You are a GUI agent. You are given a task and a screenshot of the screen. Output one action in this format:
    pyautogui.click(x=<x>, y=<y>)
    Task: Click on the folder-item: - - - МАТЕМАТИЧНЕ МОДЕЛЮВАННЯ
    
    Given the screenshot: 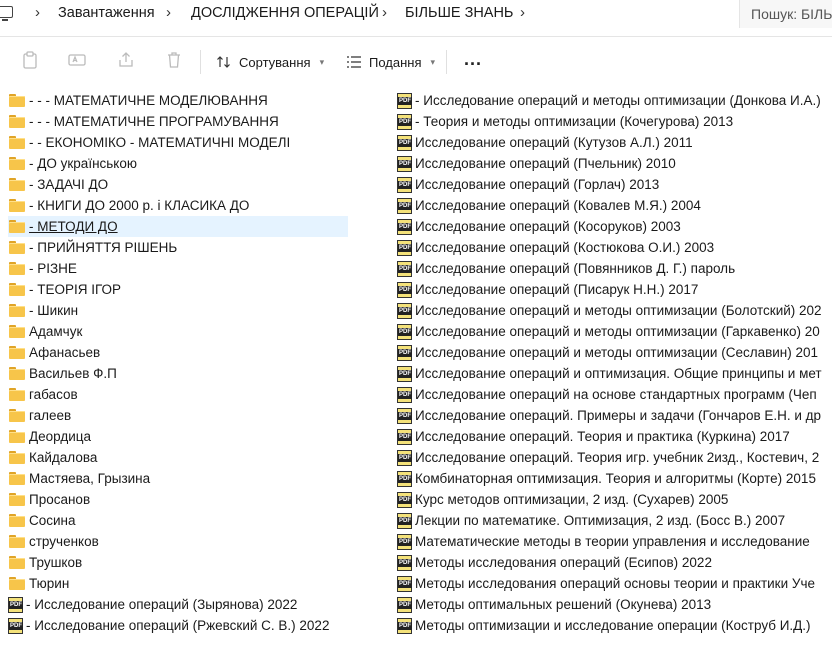 What is the action you would take?
    pyautogui.click(x=178, y=100)
    